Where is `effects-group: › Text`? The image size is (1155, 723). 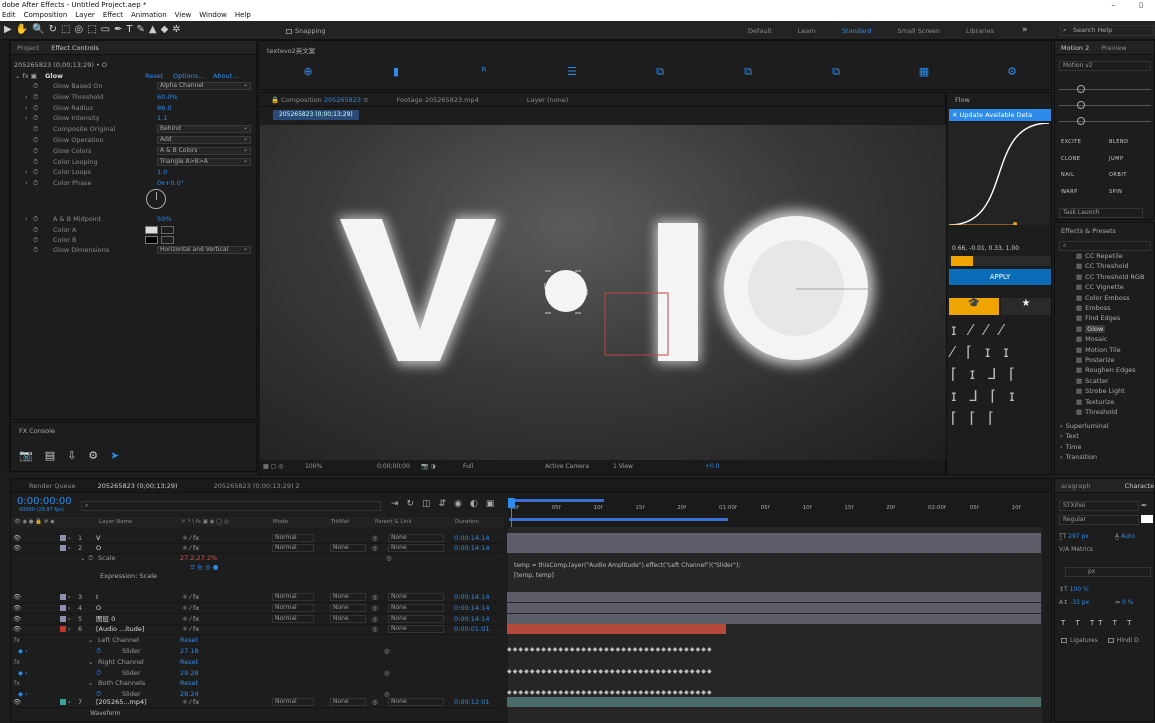 effects-group: › Text is located at coordinates (1069, 436).